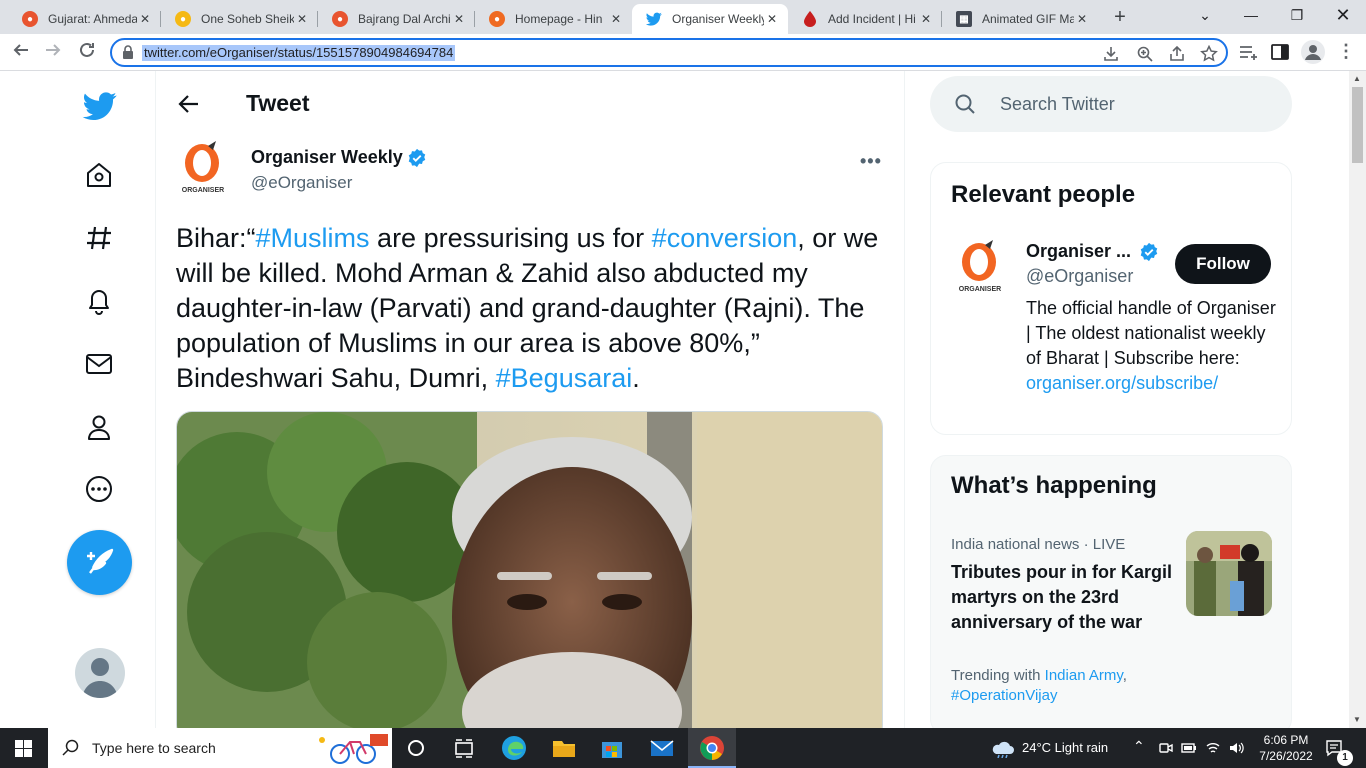  What do you see at coordinates (87, 49) in the screenshot?
I see `reload-icon` at bounding box center [87, 49].